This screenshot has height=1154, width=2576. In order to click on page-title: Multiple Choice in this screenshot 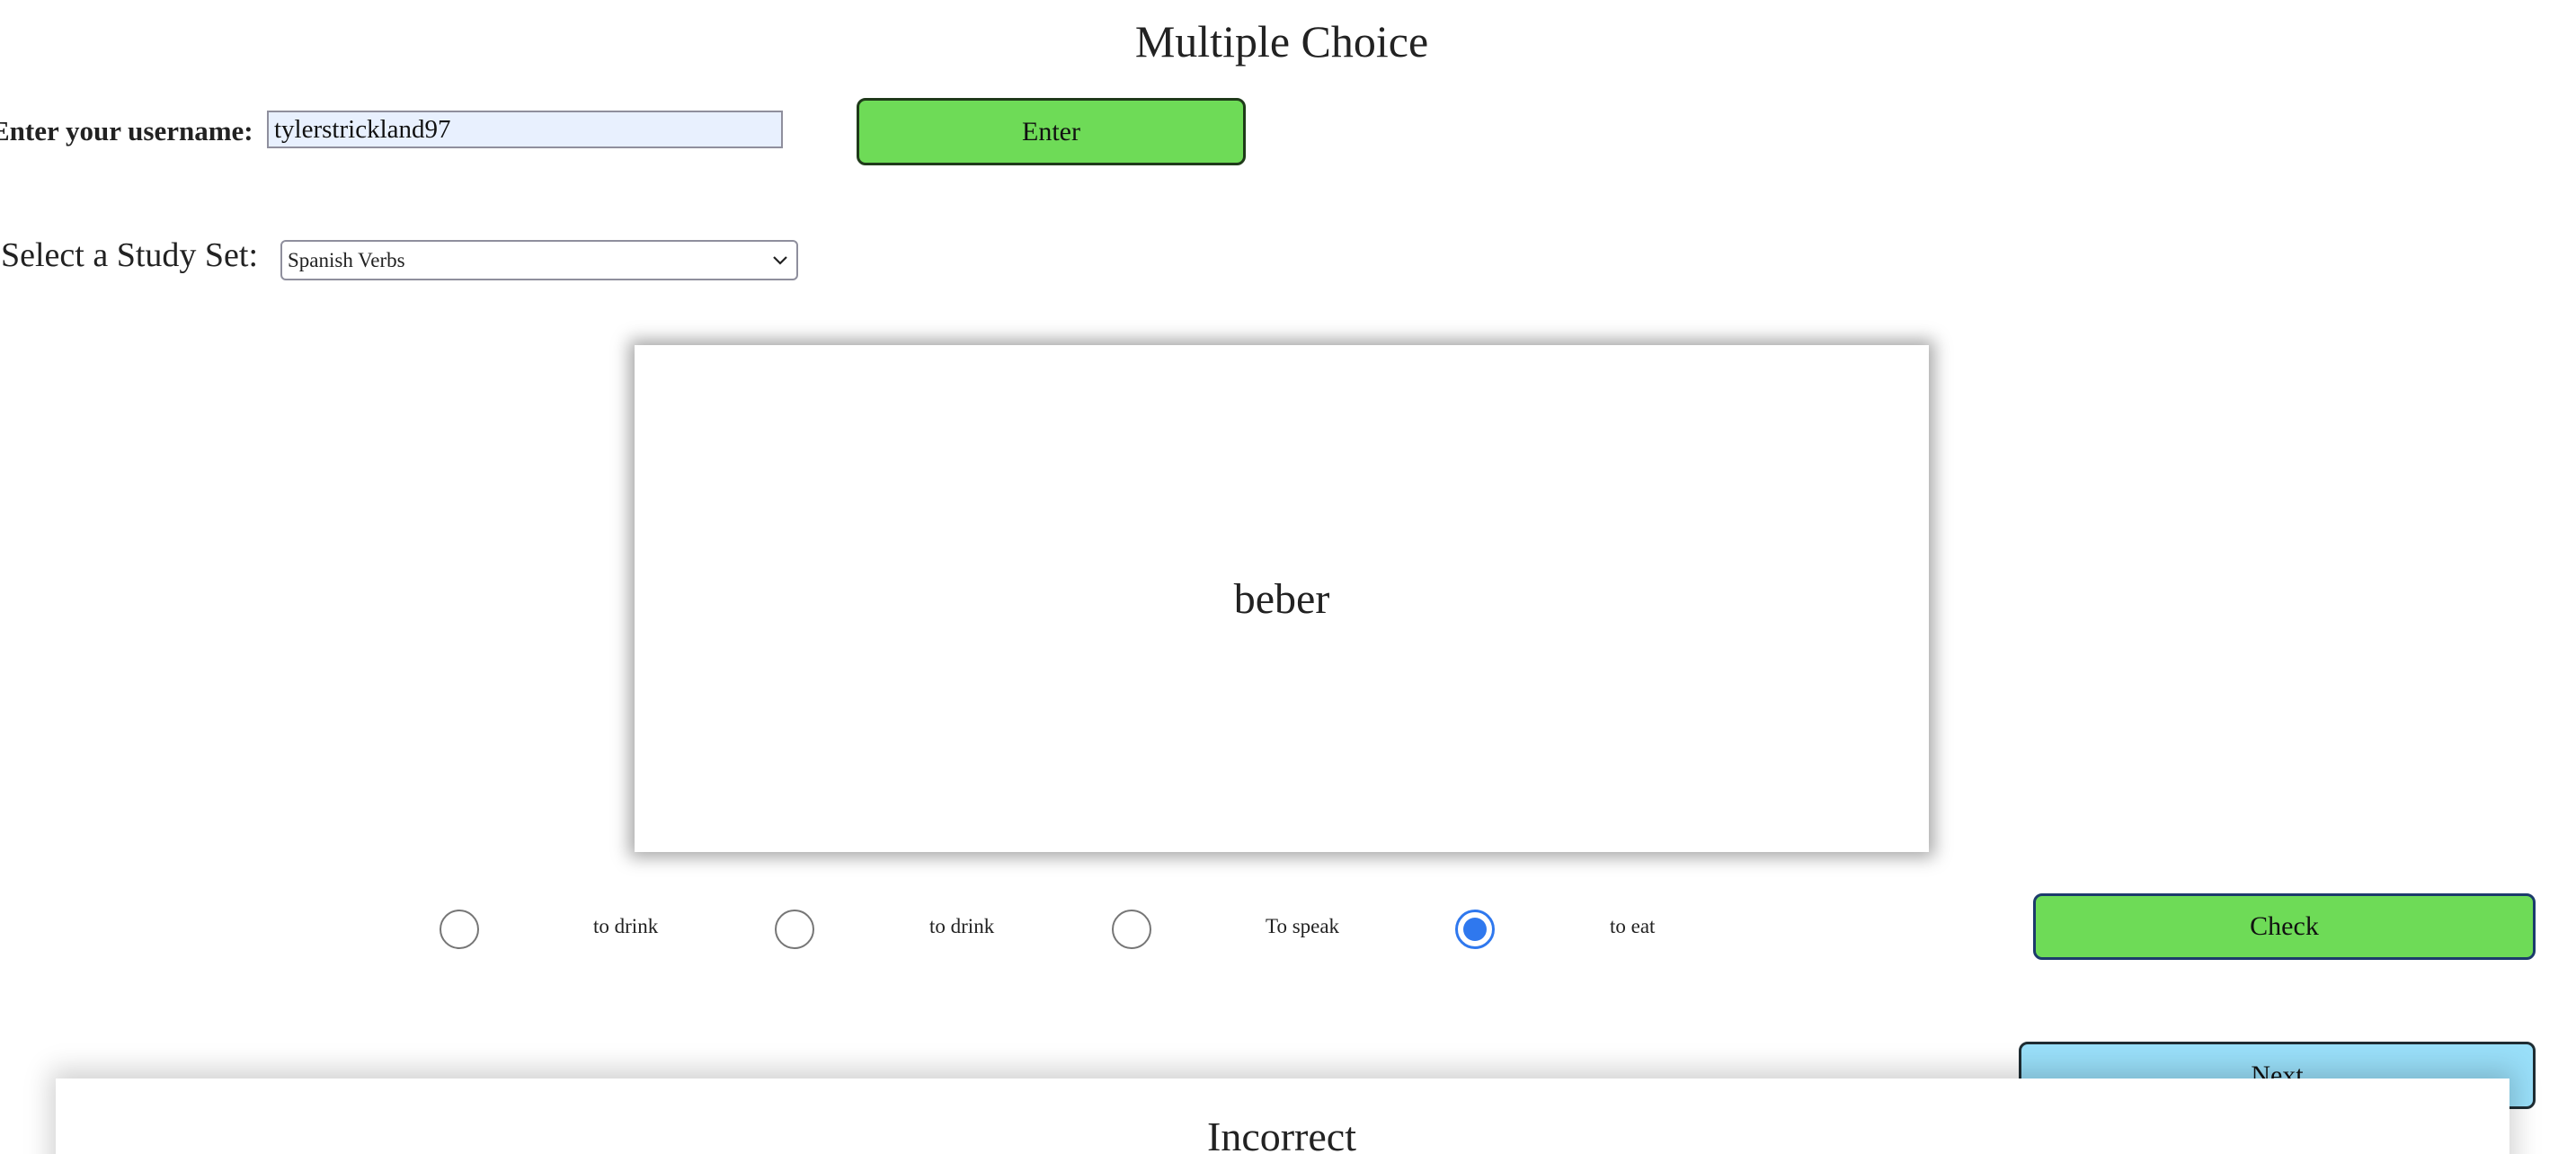, I will do `click(1281, 41)`.